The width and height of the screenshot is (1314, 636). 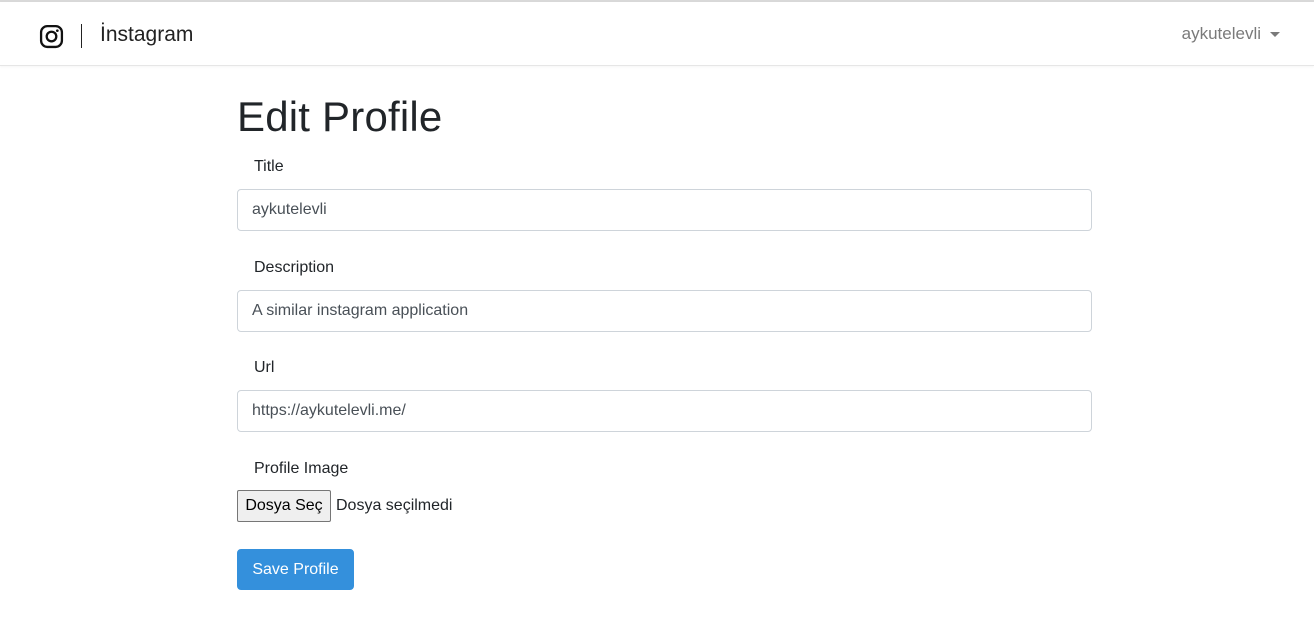 I want to click on url-label: Url, so click(x=264, y=367).